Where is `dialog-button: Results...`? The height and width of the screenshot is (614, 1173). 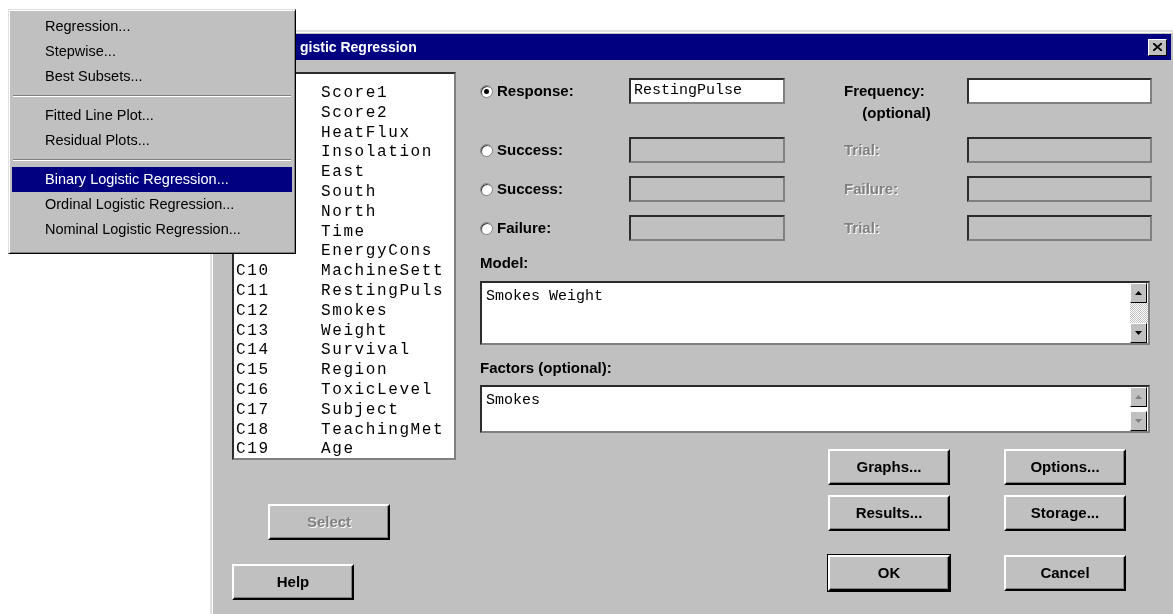 dialog-button: Results... is located at coordinates (889, 513).